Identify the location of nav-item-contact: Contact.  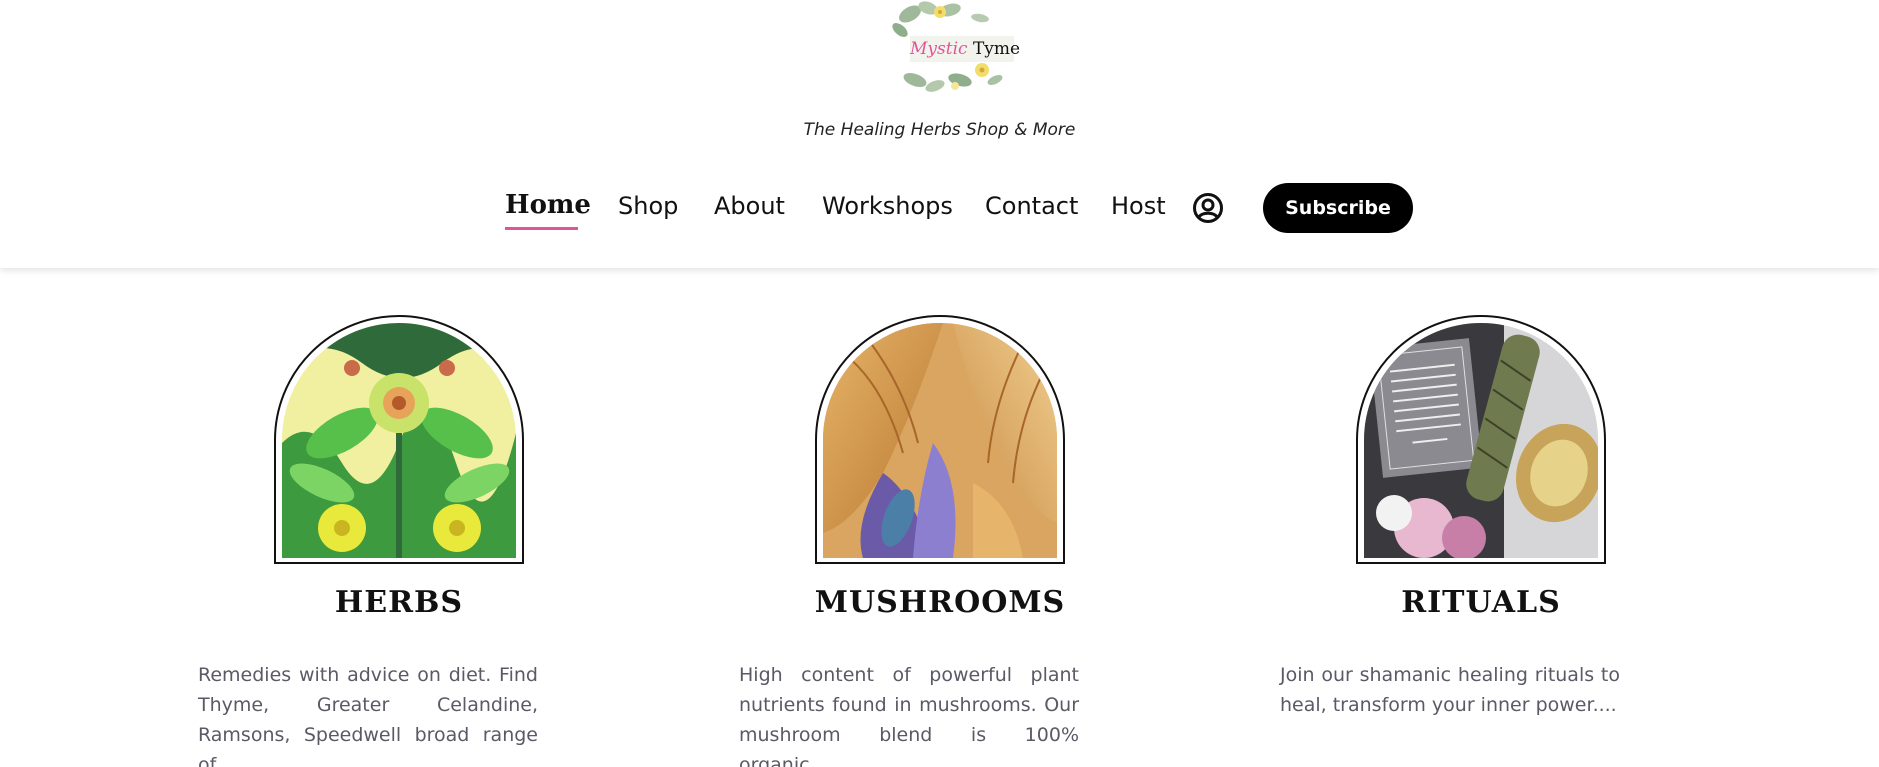
(1031, 206).